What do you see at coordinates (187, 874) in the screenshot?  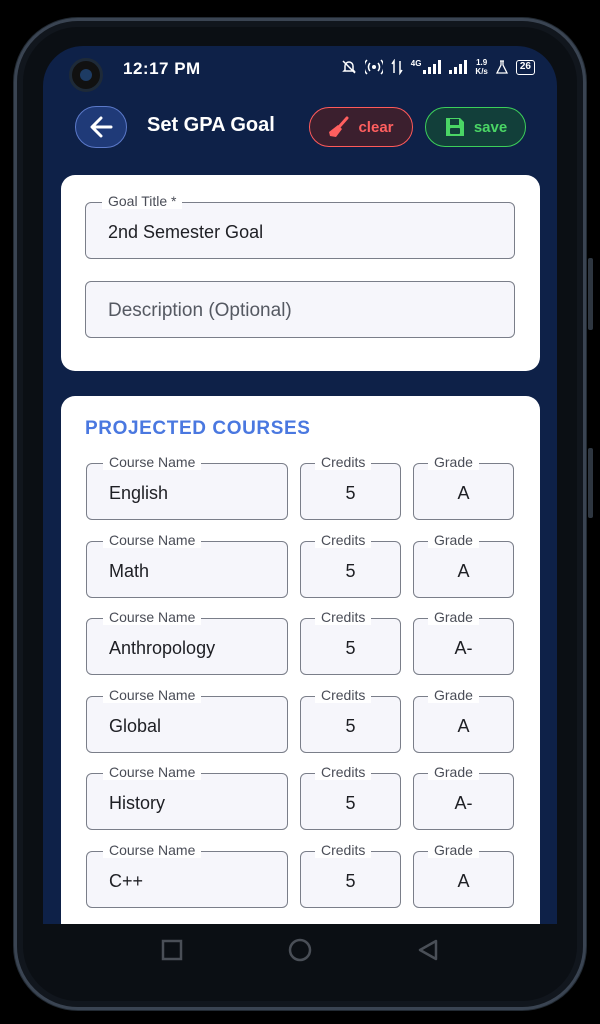 I see `course-name-field: Course Name C++` at bounding box center [187, 874].